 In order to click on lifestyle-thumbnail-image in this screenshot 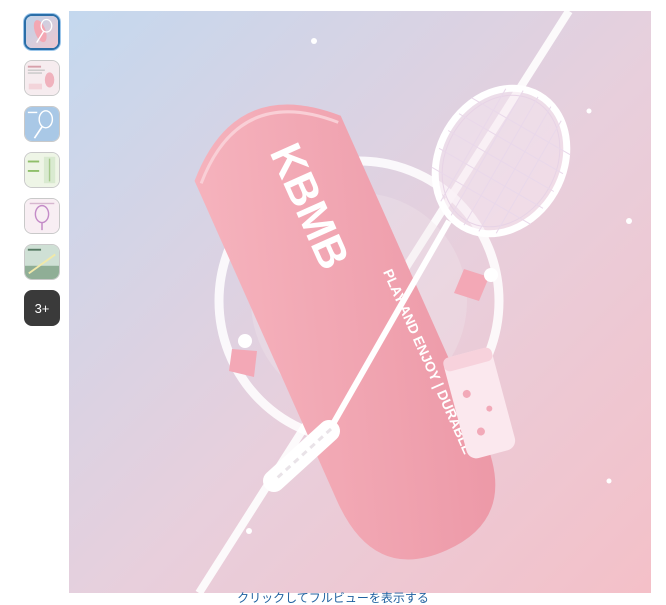, I will do `click(42, 262)`.